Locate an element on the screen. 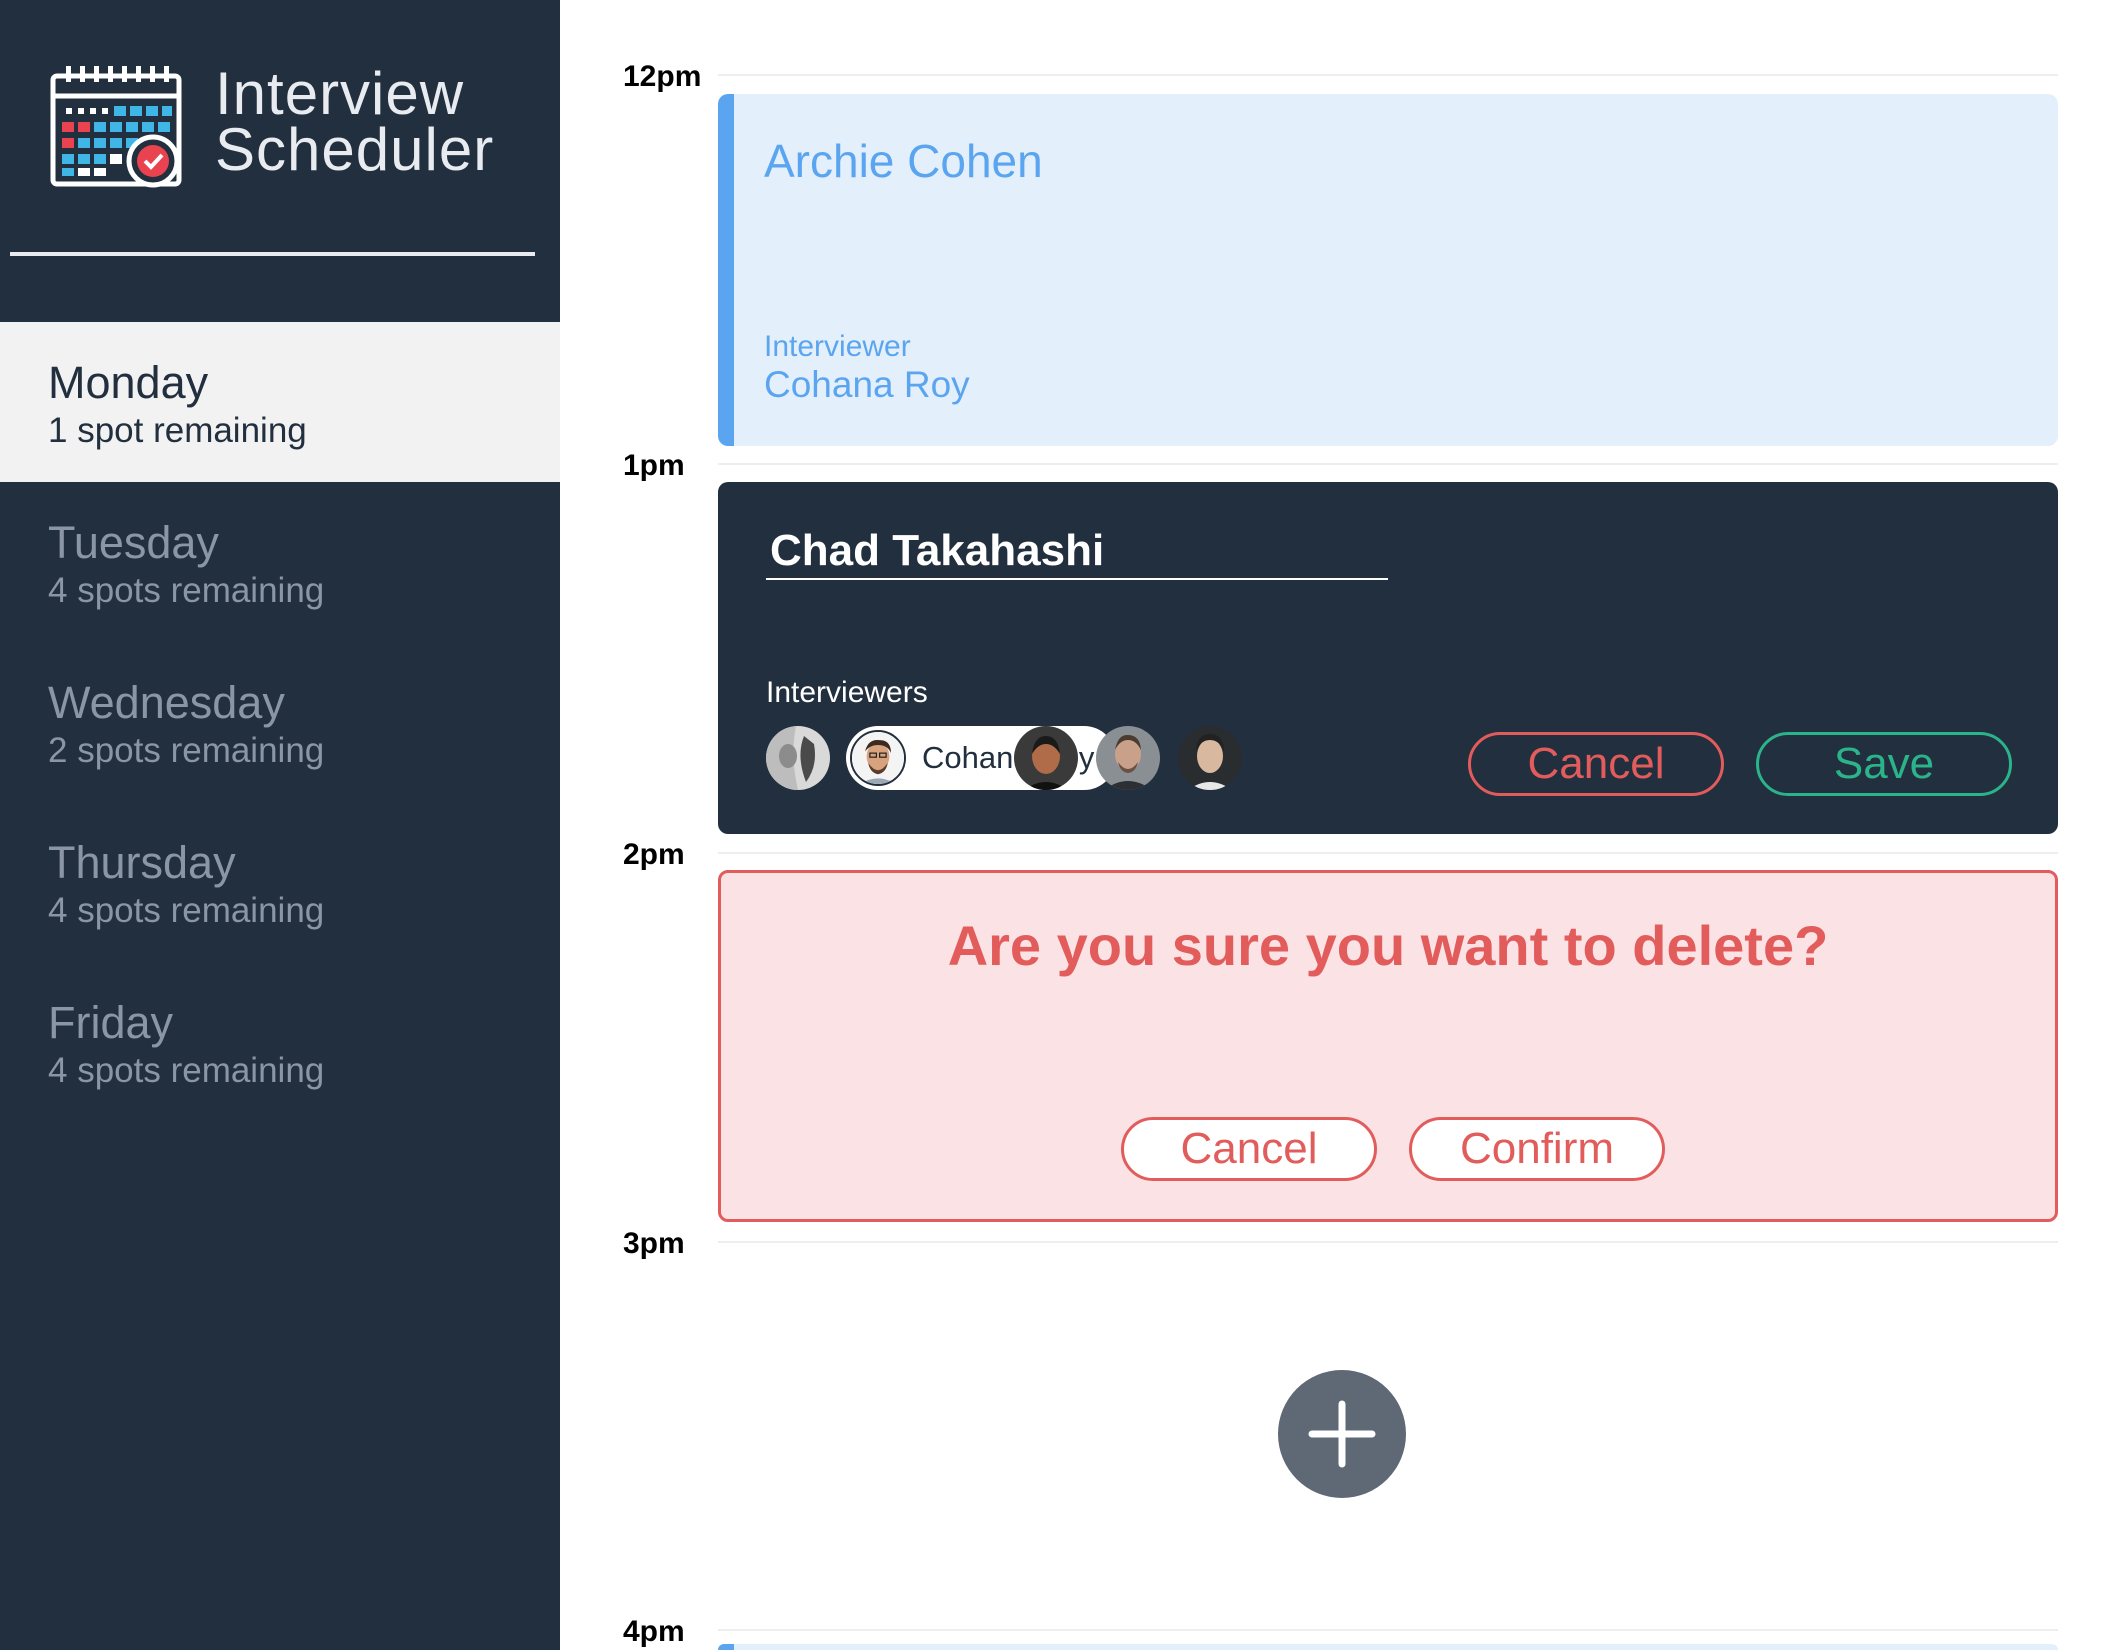 This screenshot has height=1650, width=2118. interviewers-label: Interviewers is located at coordinates (847, 692).